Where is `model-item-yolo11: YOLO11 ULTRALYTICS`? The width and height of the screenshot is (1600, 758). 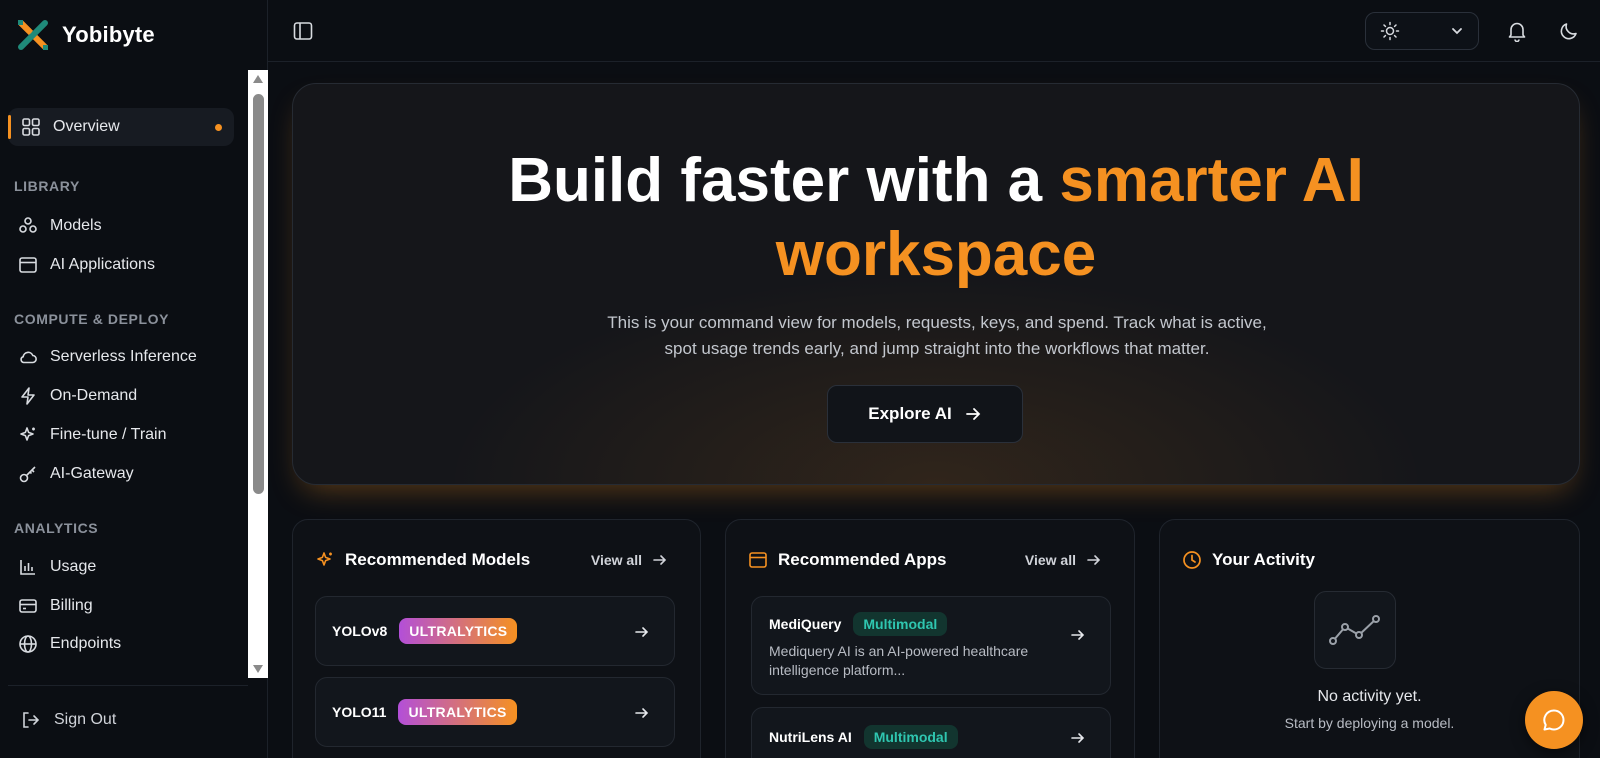 model-item-yolo11: YOLO11 ULTRALYTICS is located at coordinates (495, 712).